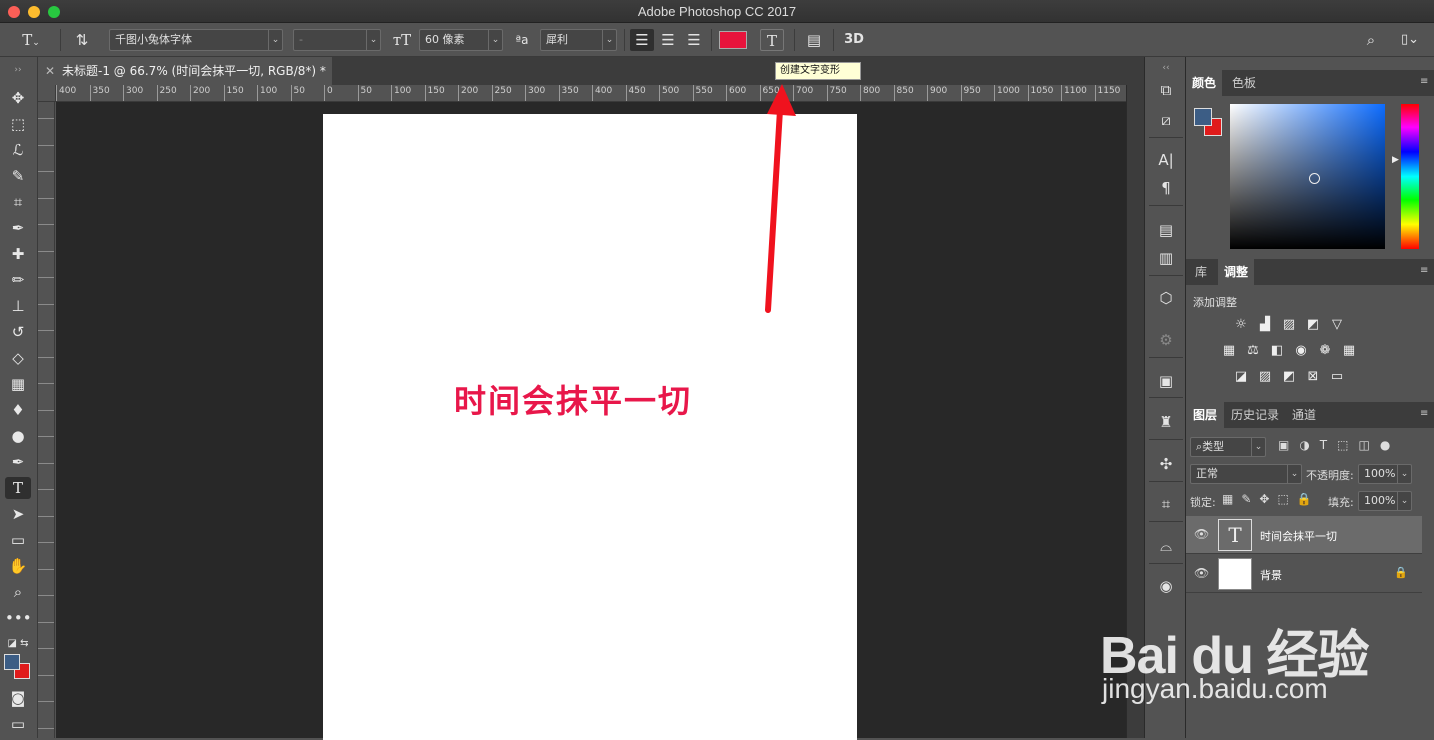  Describe the element at coordinates (1349, 351) in the screenshot. I see `color-lookup-icon: ▦` at that location.